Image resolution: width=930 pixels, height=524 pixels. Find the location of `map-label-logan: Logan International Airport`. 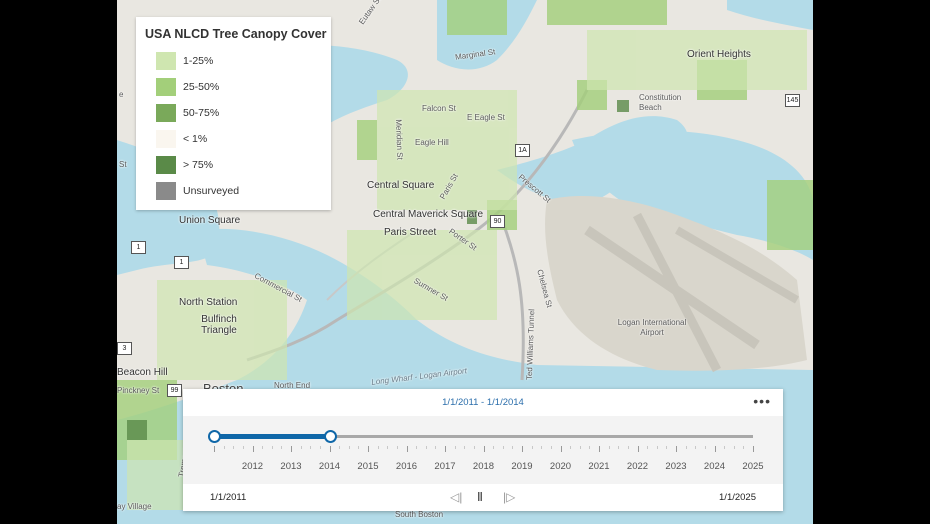

map-label-logan: Logan International Airport is located at coordinates (652, 327).